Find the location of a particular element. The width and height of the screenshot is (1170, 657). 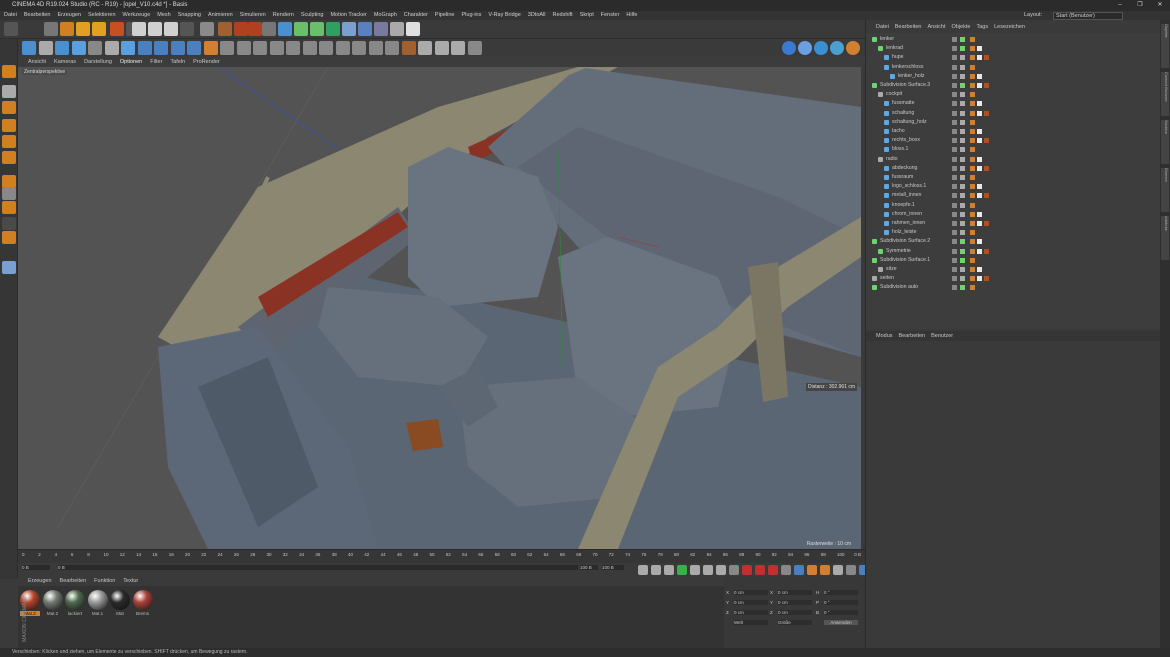

menu-item-snapping: Snapping is located at coordinates (189, 15).